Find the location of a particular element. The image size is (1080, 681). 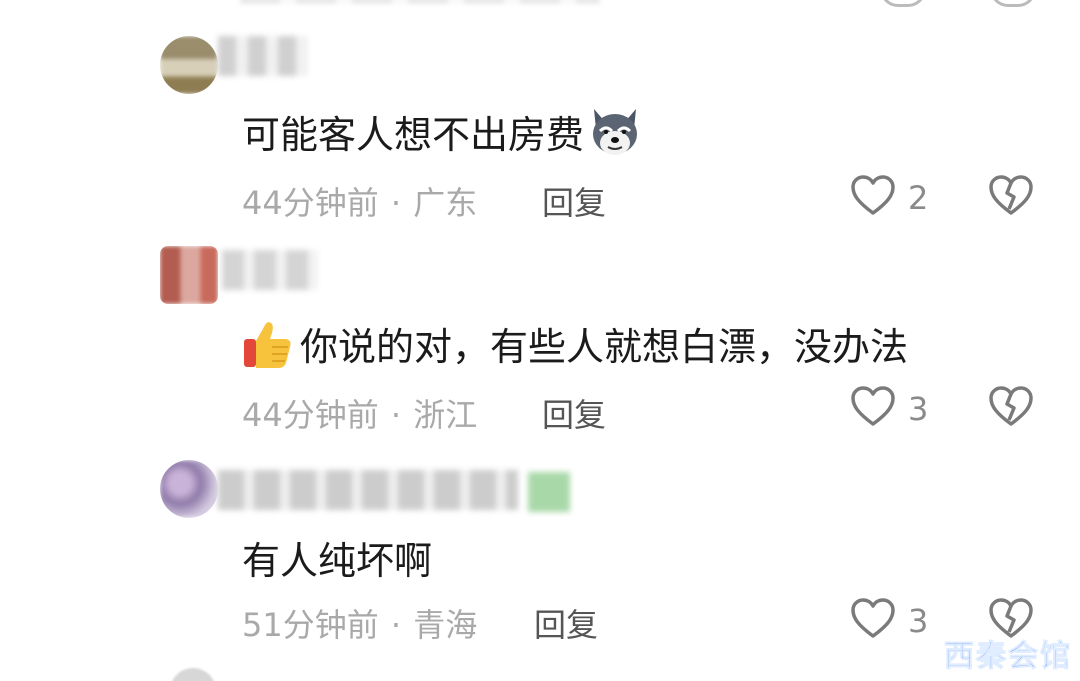

previous-dislike-icon is located at coordinates (1013, 3).